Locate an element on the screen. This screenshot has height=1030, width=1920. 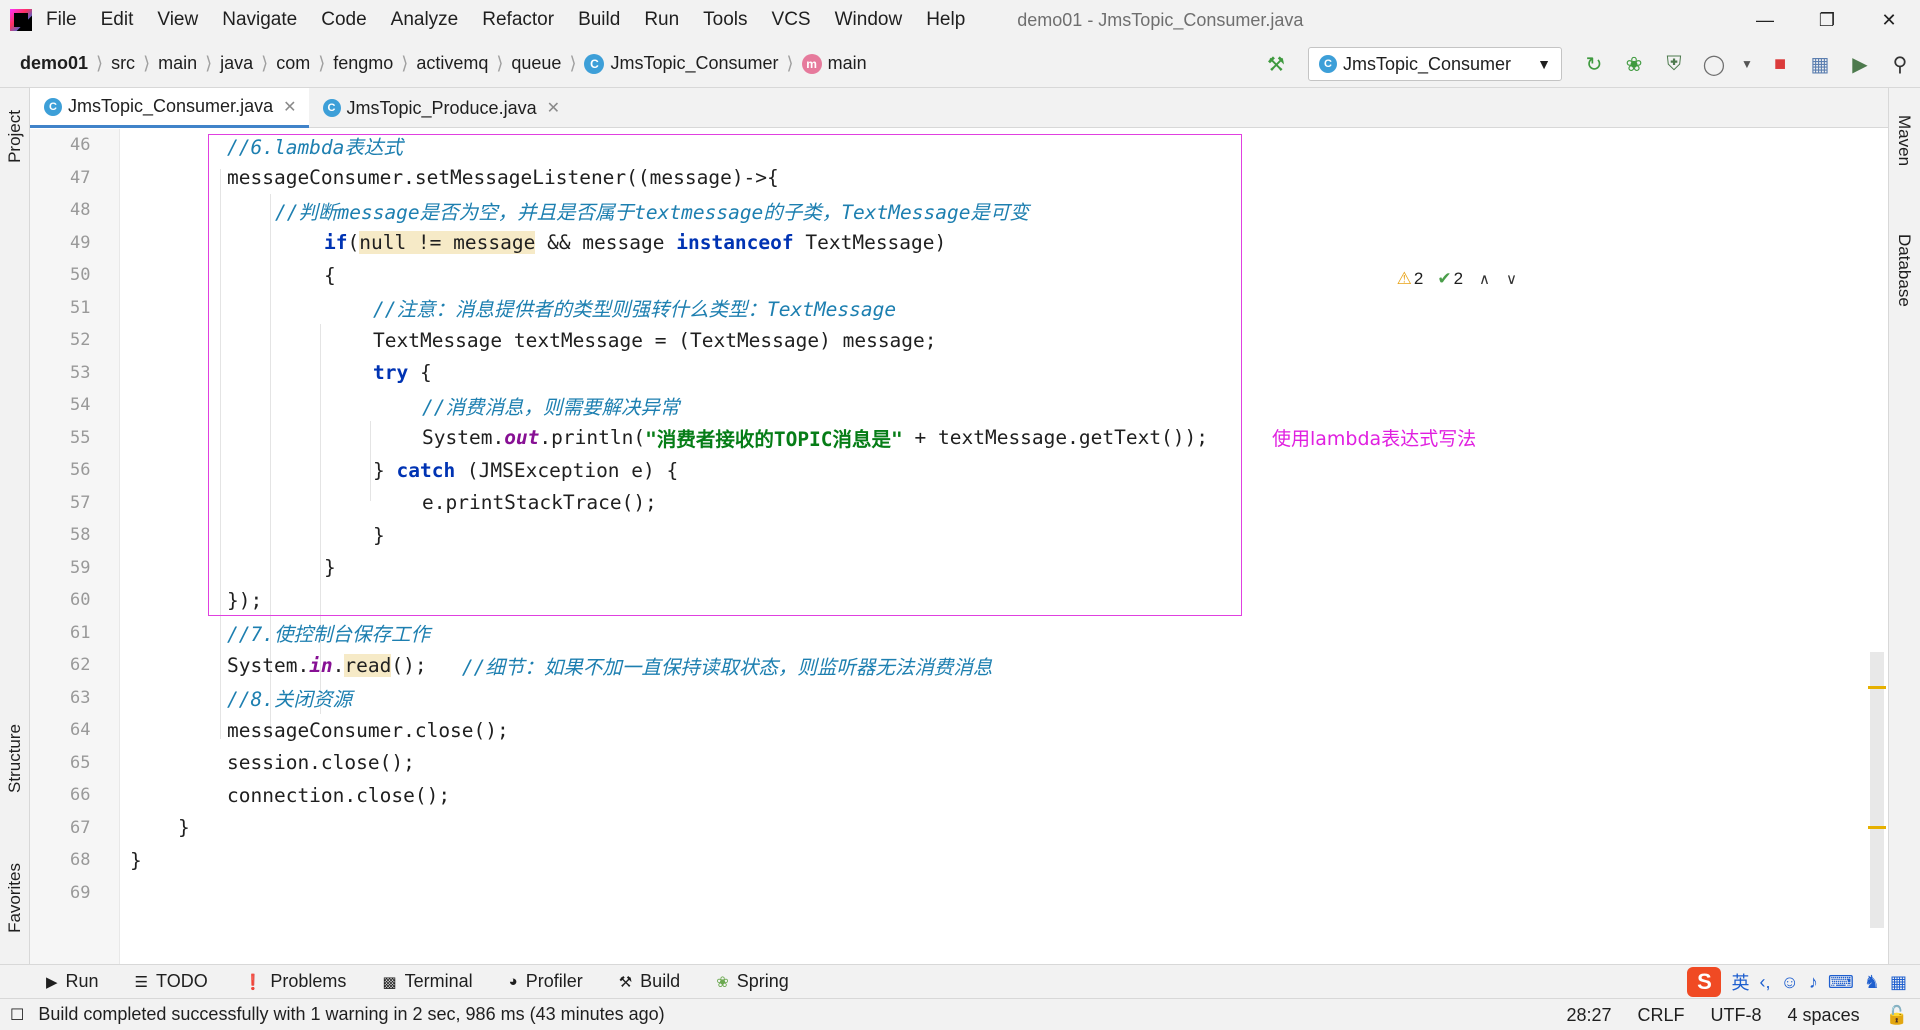
breadcrumb-fengmo: fengmo is located at coordinates (363, 63).